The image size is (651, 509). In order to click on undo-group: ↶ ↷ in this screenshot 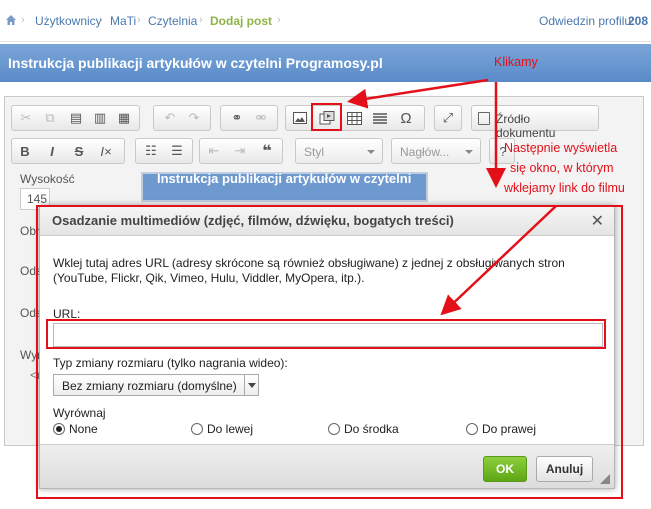, I will do `click(182, 118)`.